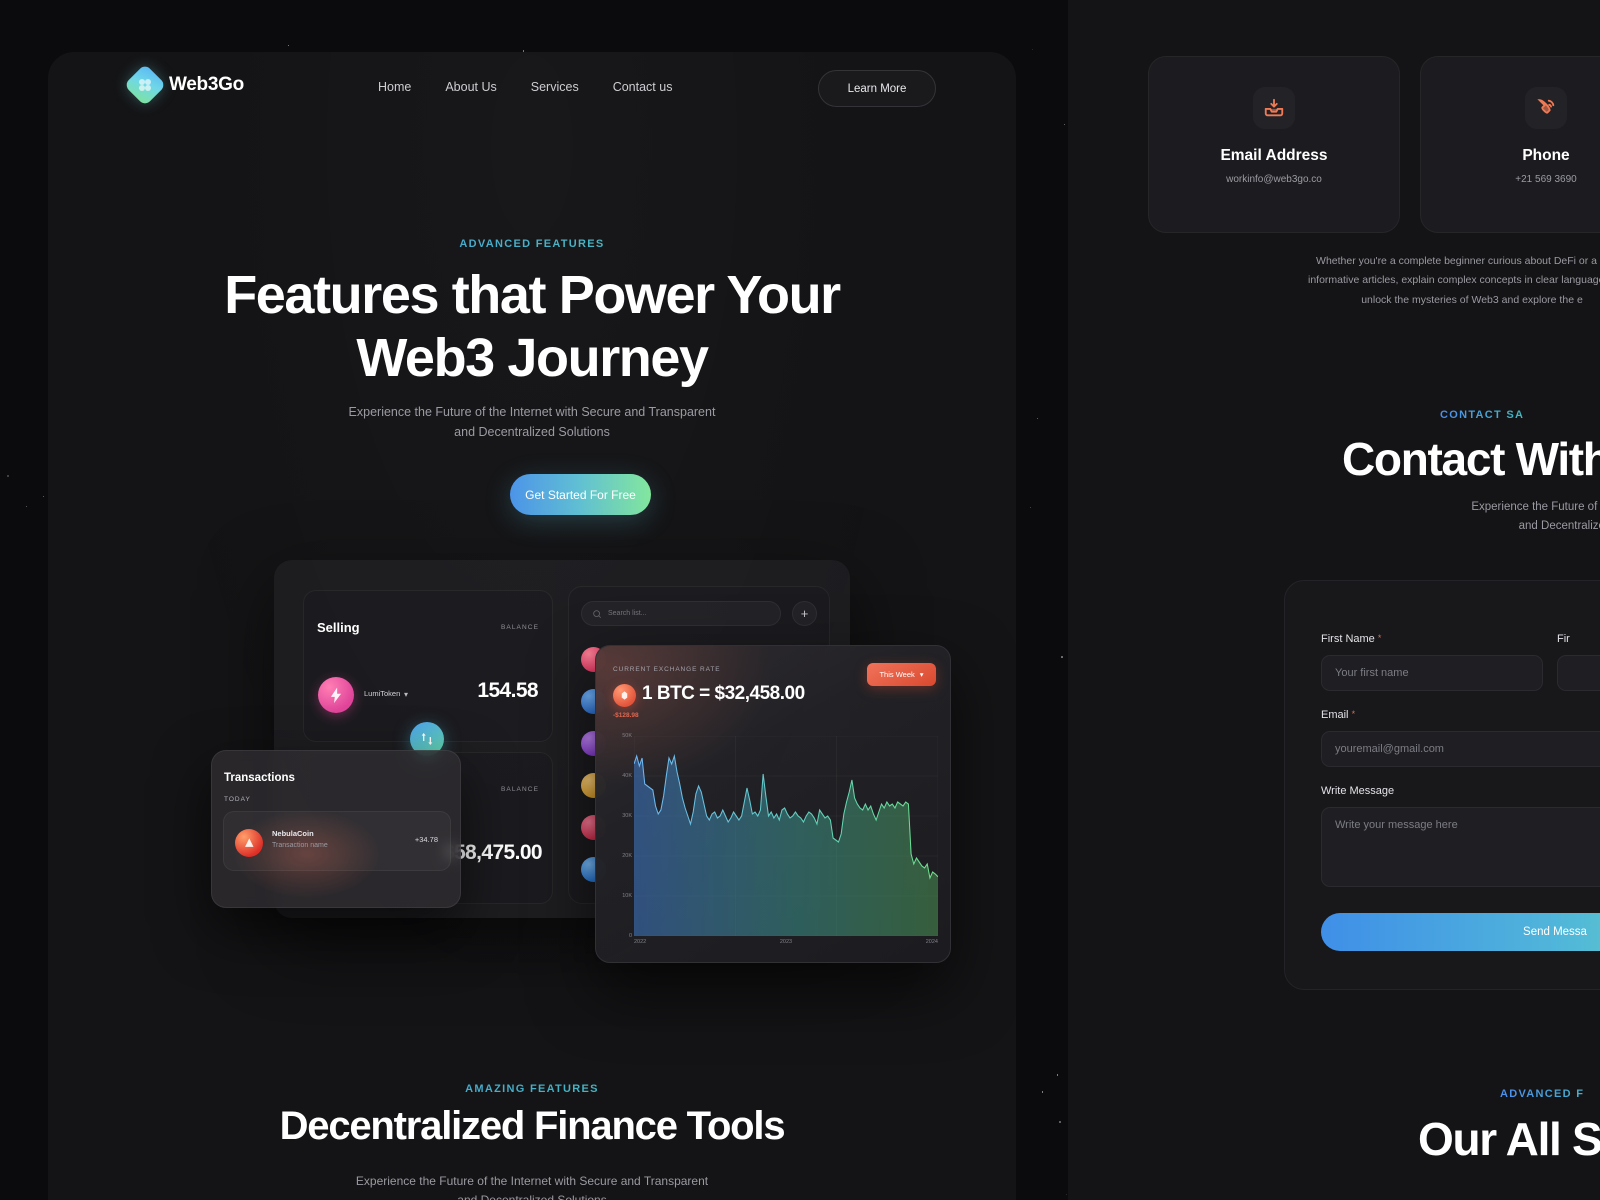 This screenshot has height=1200, width=1600. What do you see at coordinates (1546, 155) in the screenshot?
I see `contact-card-title: Phone` at bounding box center [1546, 155].